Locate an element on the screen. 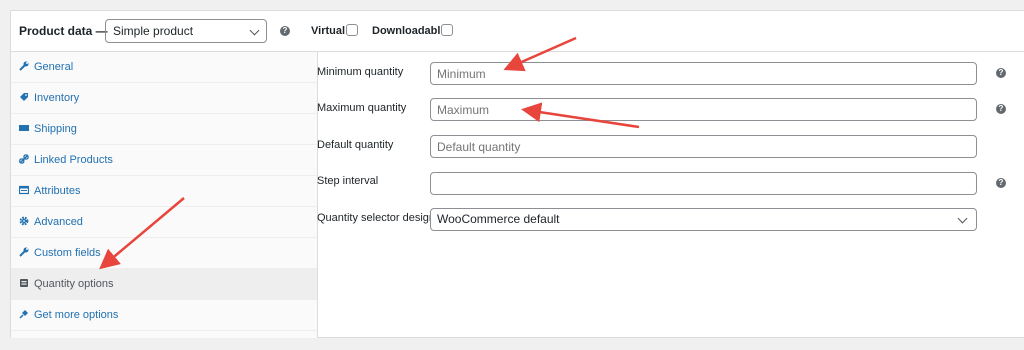 This screenshot has width=1024, height=350. tab-linked-products: Linked Products is located at coordinates (164, 160).